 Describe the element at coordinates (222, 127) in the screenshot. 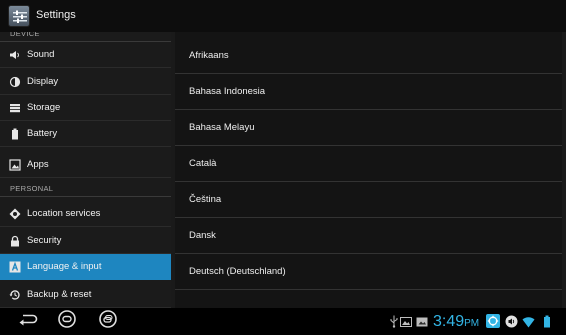

I see `language-label: Bahasa Melayu` at that location.